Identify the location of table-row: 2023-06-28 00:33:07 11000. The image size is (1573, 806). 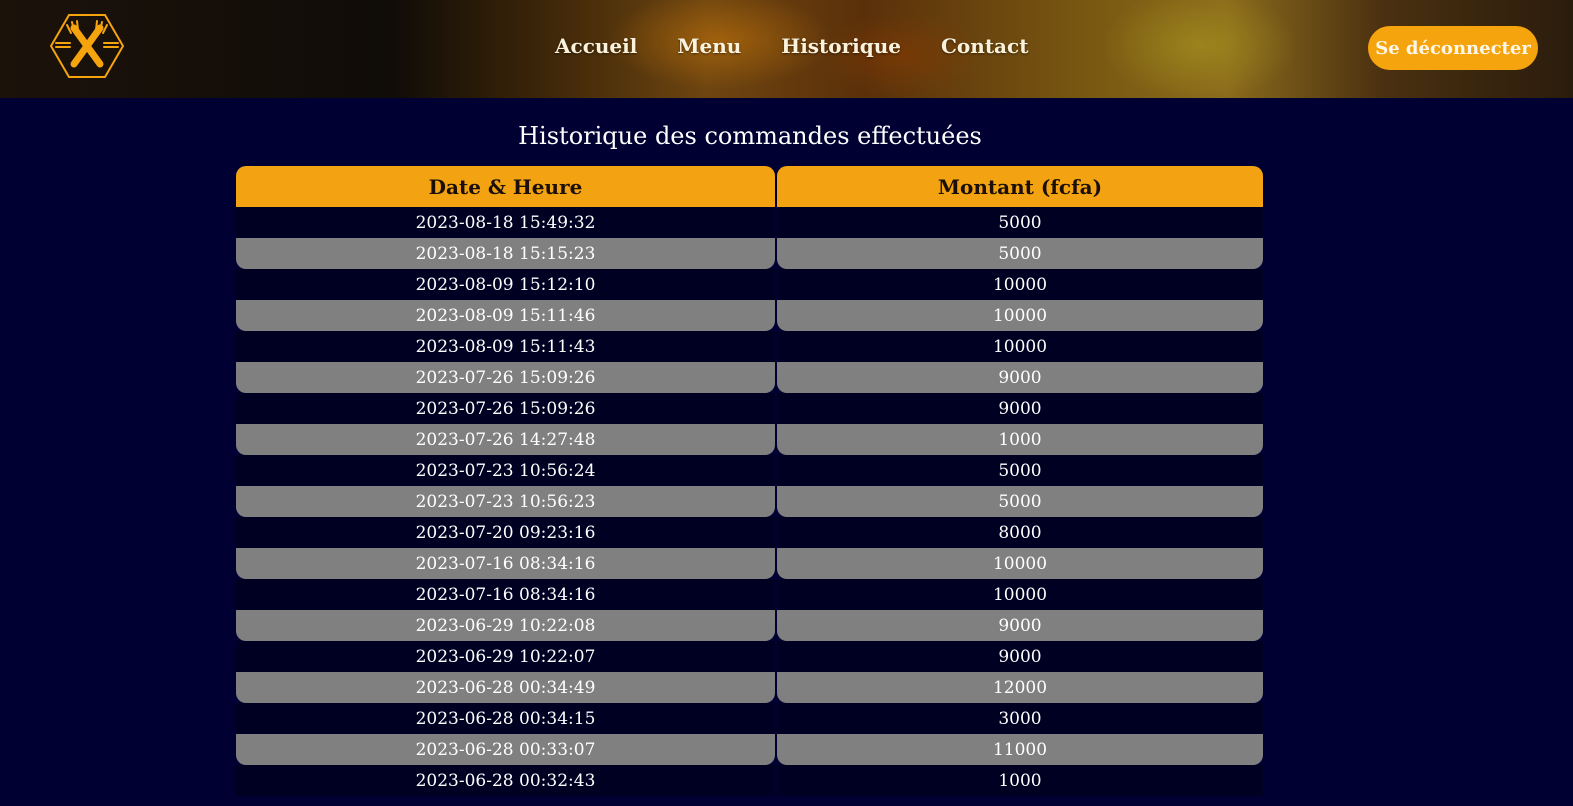
(749, 749).